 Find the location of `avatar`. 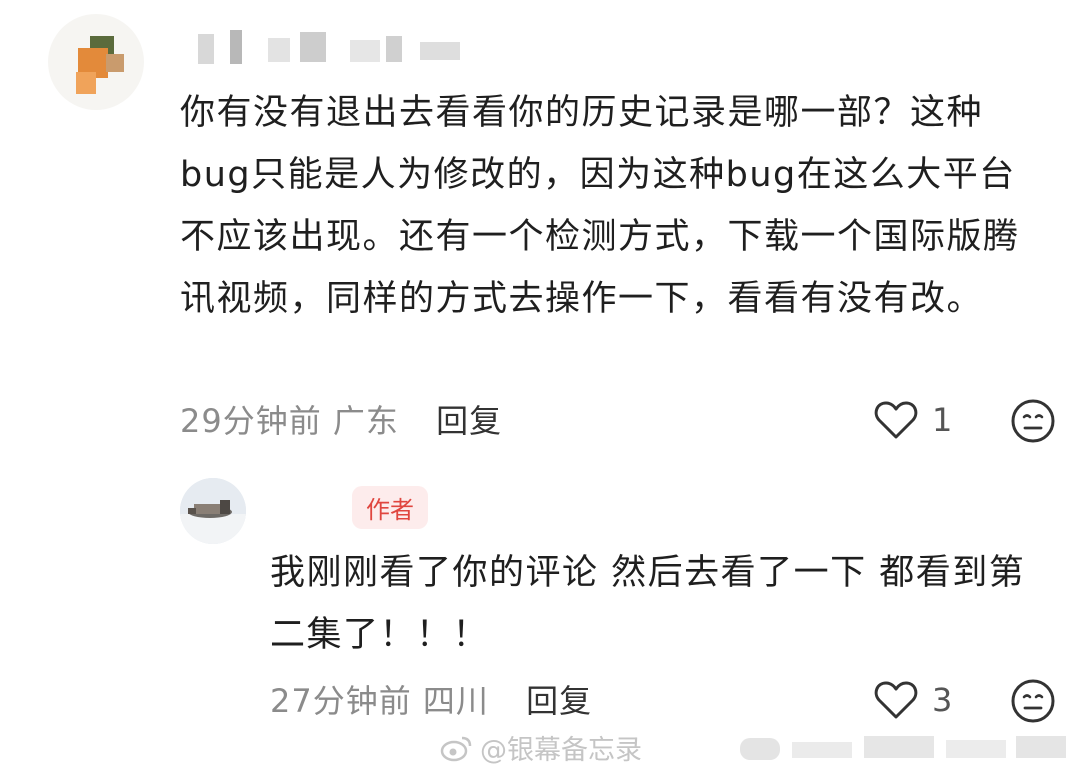

avatar is located at coordinates (96, 62).